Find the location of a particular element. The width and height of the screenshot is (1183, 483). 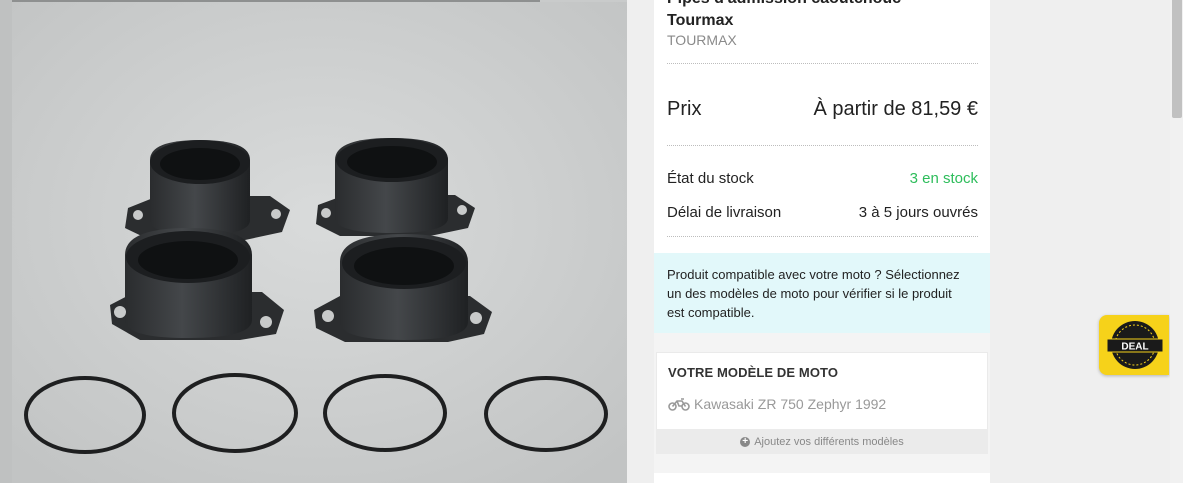

product-title: Pipes d'admission caoutchouc Tourmax is located at coordinates (827, 16).